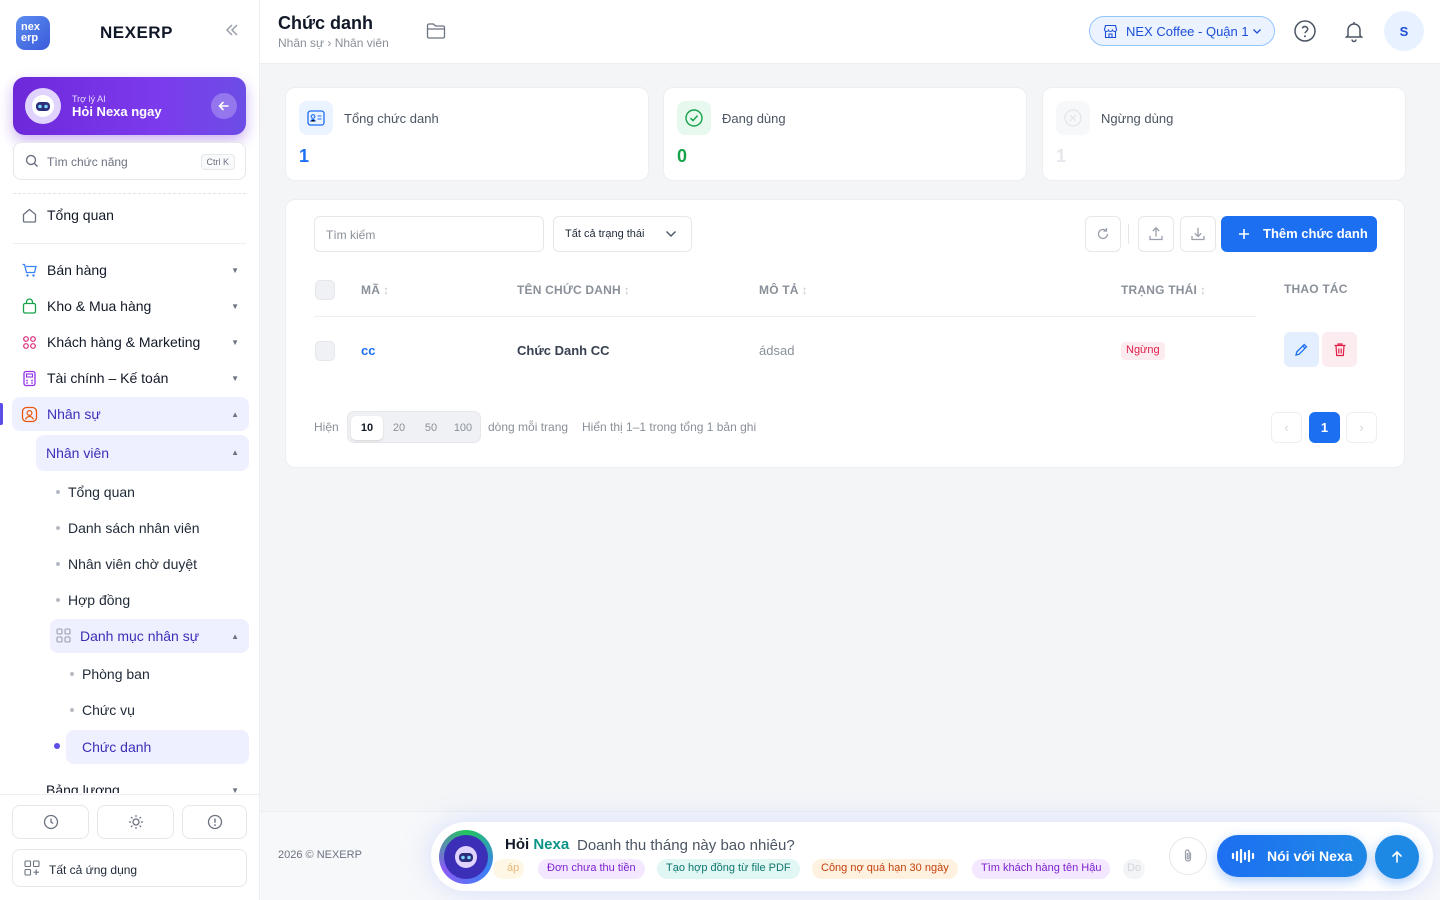  I want to click on suggestion-chip: Tìm khách hàng tên Hậu, so click(1041, 869).